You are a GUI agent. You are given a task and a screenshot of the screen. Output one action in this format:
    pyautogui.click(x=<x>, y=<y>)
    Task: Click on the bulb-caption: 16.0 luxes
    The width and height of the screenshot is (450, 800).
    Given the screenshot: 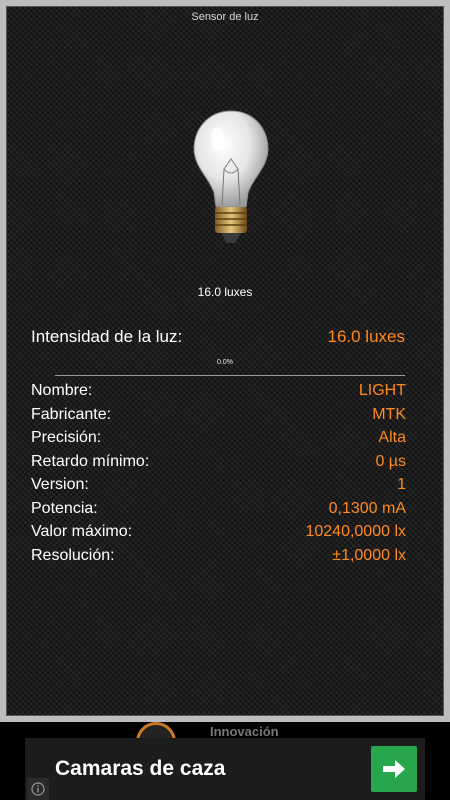 What is the action you would take?
    pyautogui.click(x=225, y=292)
    